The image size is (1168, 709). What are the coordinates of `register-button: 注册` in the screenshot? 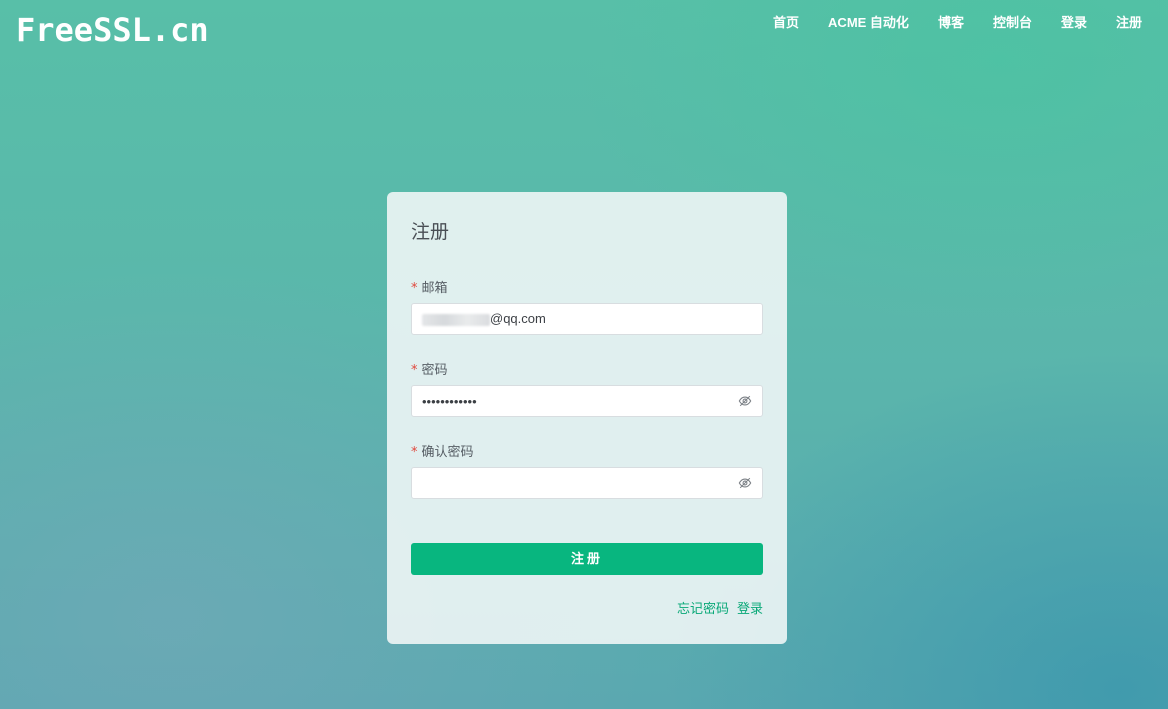 It's located at (587, 559).